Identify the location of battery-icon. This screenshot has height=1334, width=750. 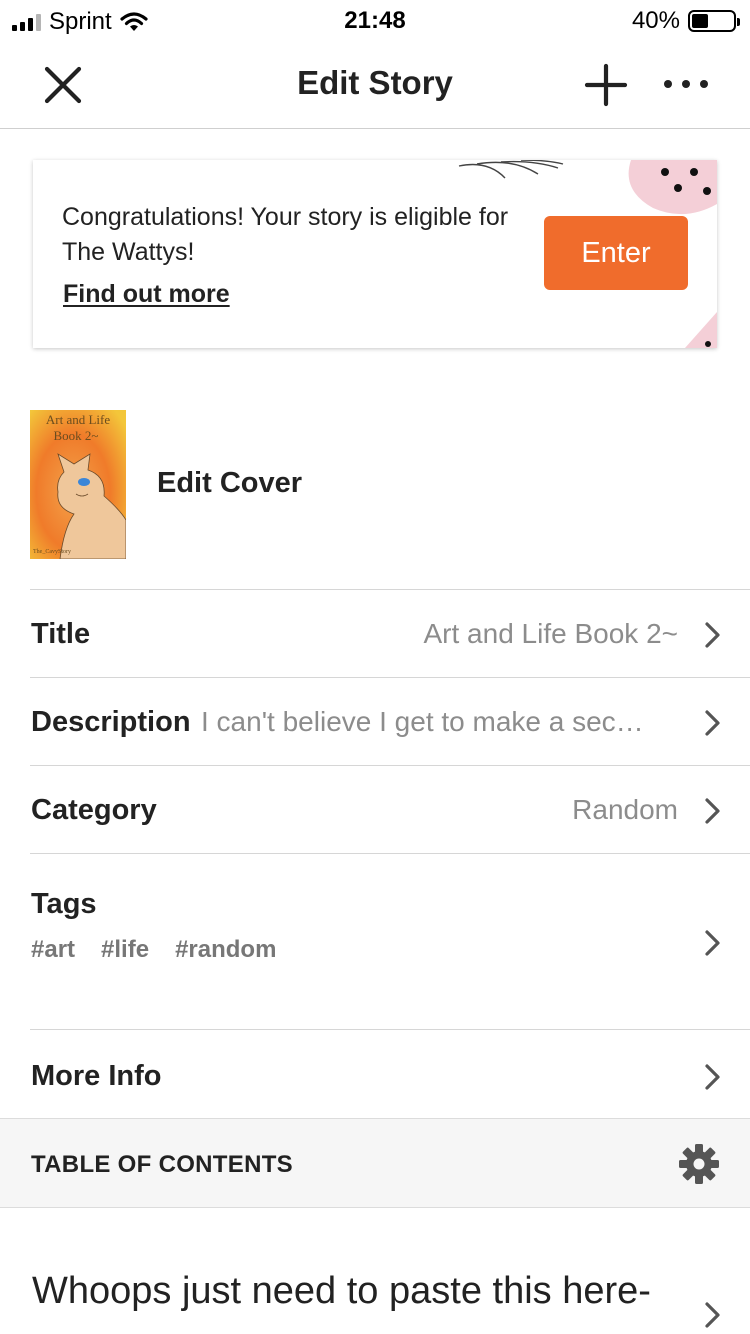
(714, 21).